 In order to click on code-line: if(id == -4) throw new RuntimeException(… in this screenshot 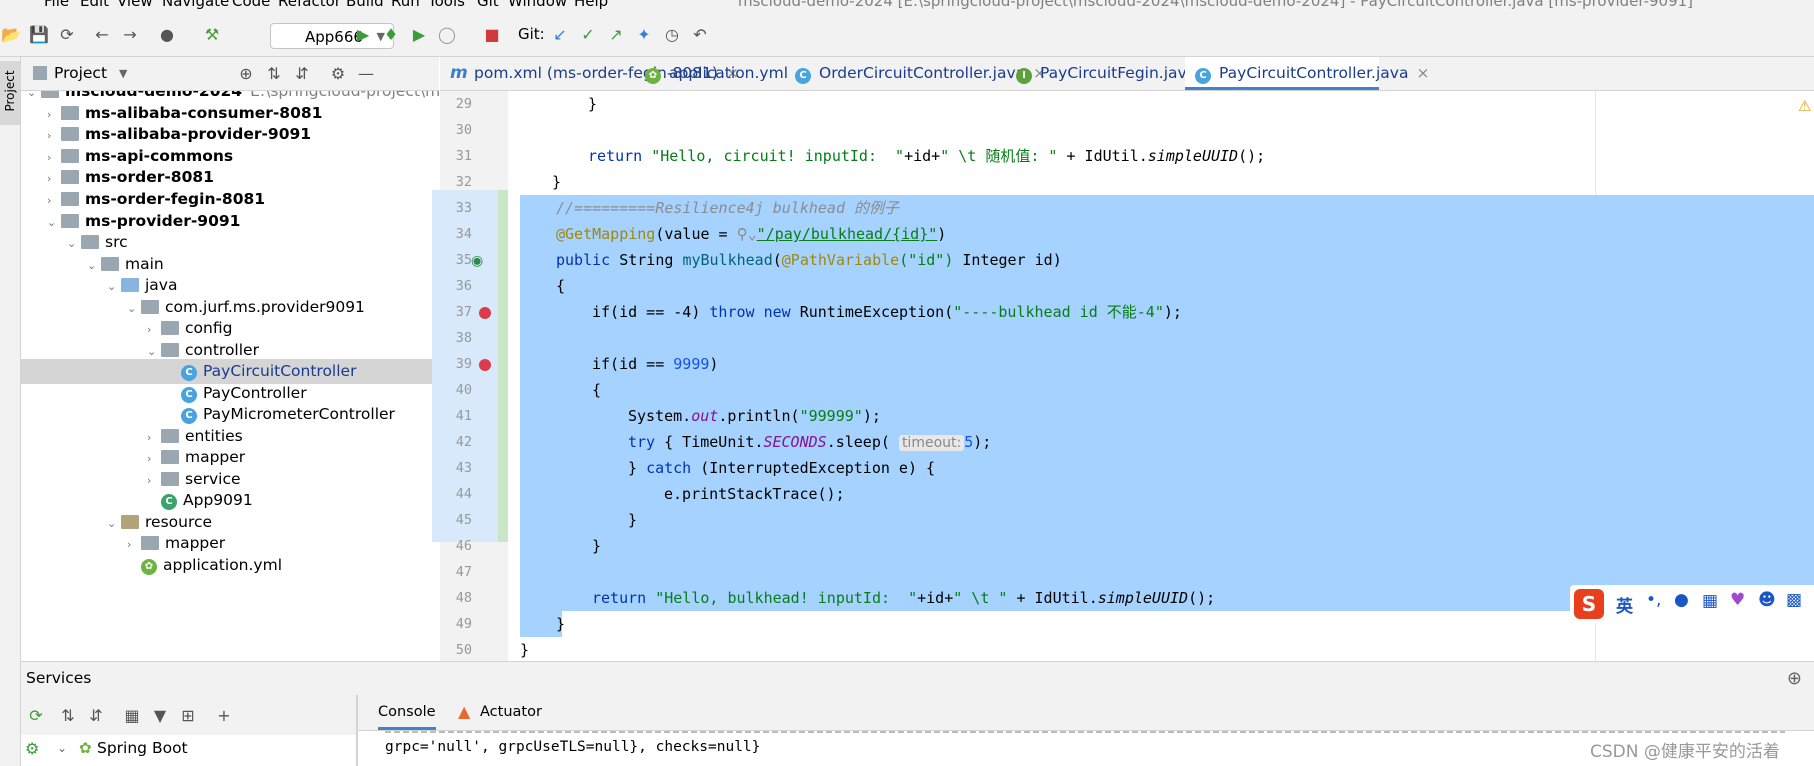, I will do `click(887, 312)`.